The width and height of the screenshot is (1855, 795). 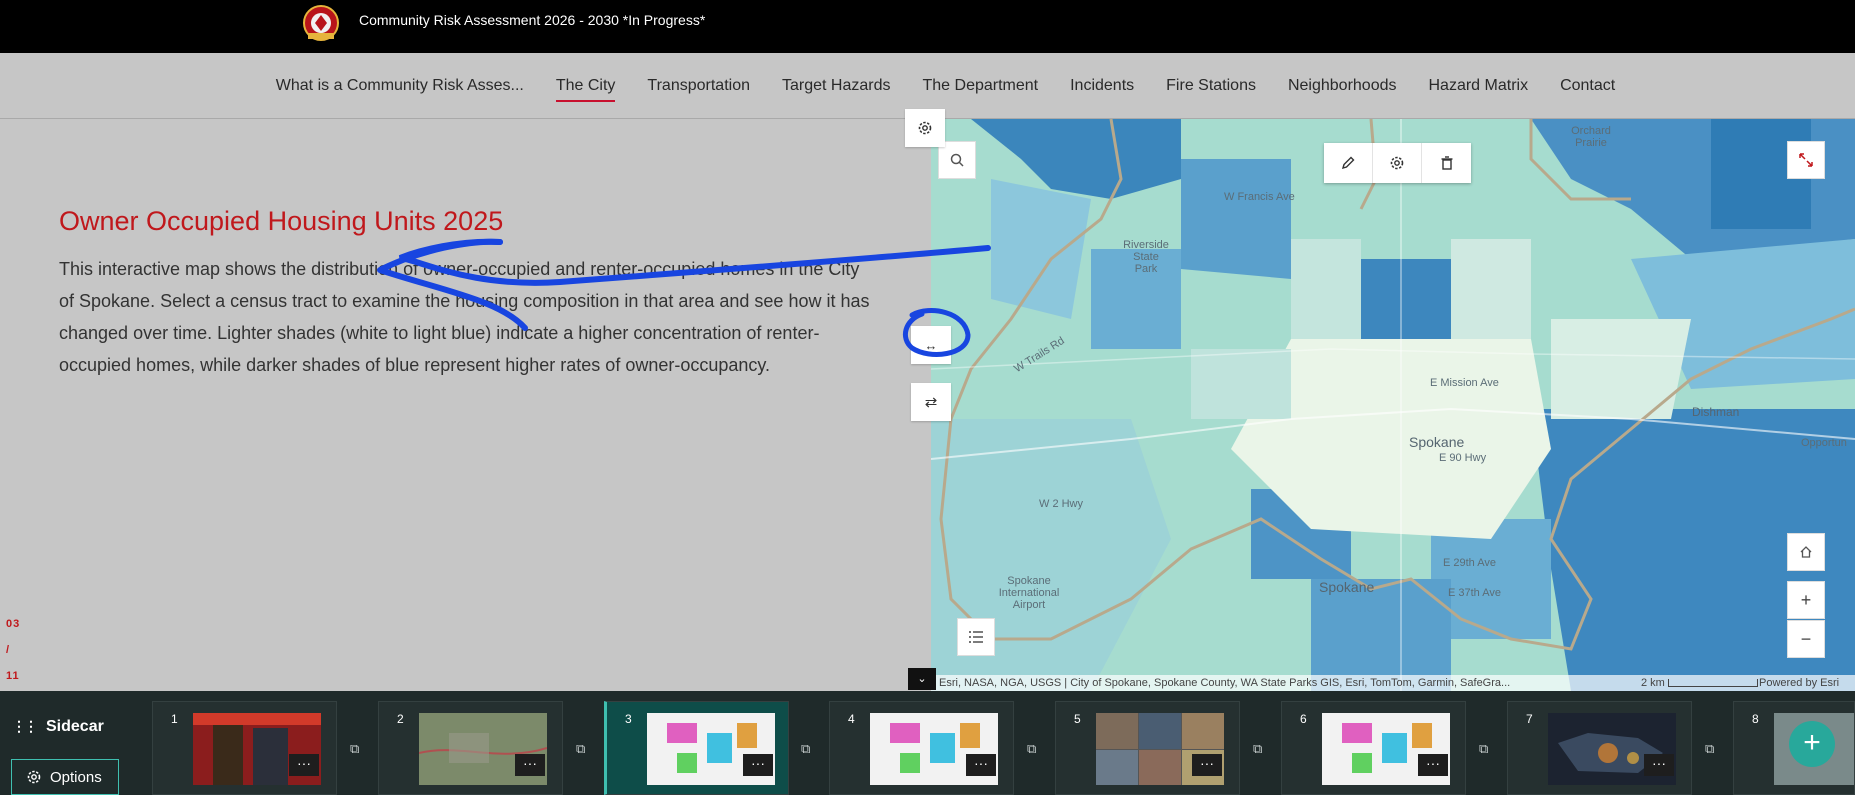 What do you see at coordinates (1716, 412) in the screenshot?
I see `map-label-dishman: Dishman` at bounding box center [1716, 412].